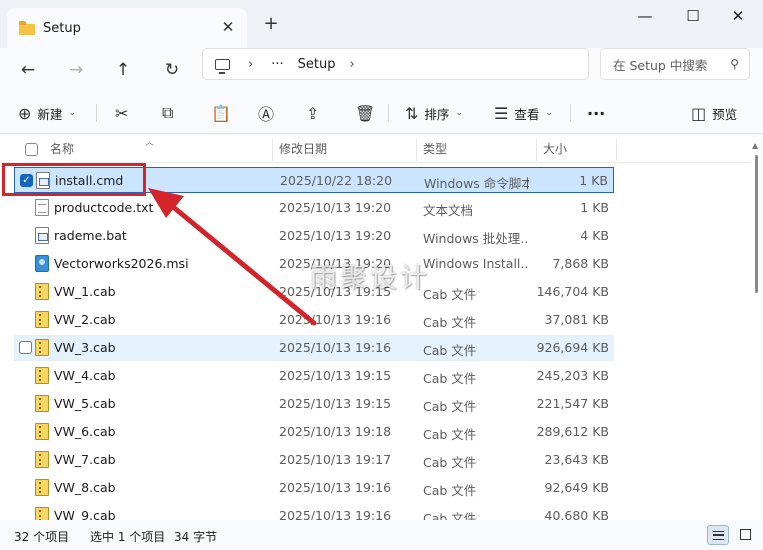  I want to click on file-size: 7,868 KB, so click(580, 263).